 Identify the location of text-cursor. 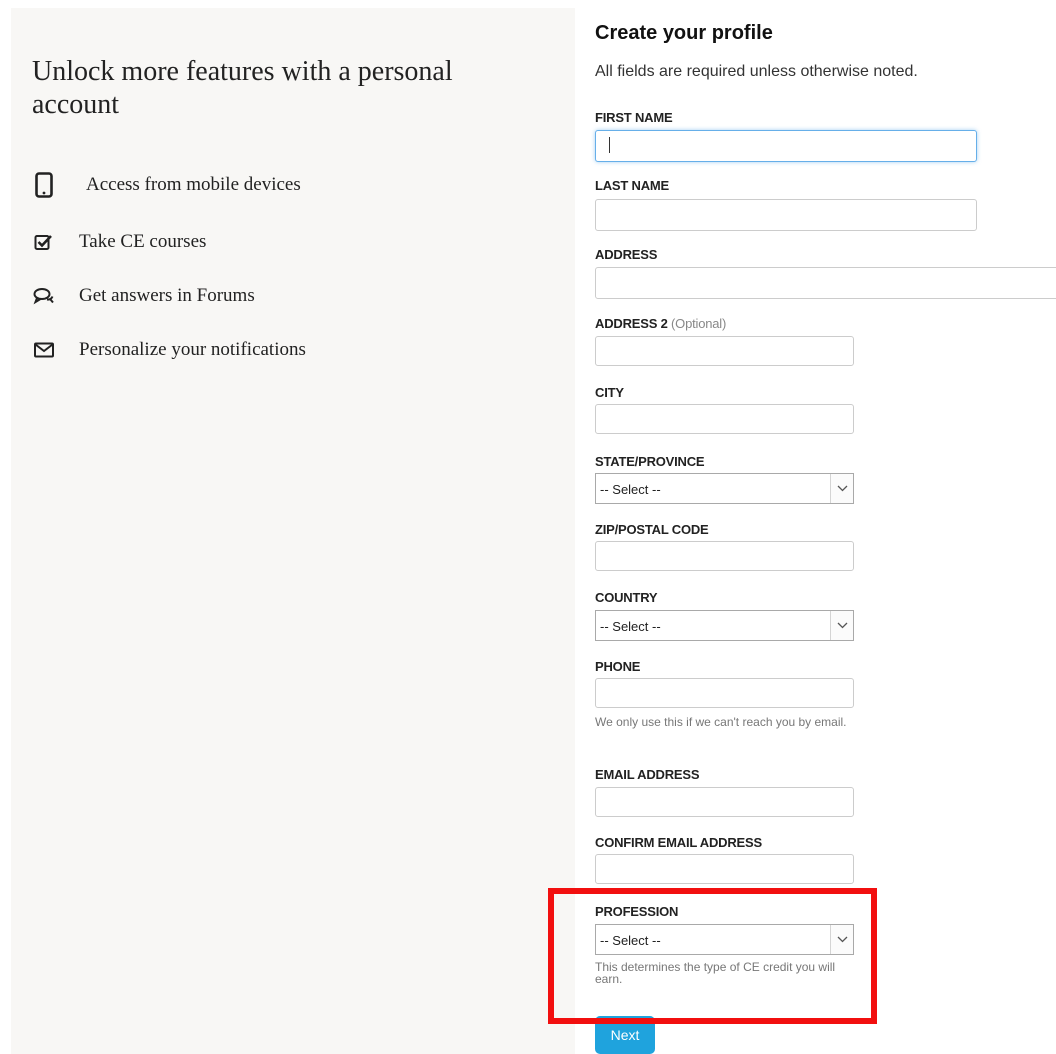
(609, 145).